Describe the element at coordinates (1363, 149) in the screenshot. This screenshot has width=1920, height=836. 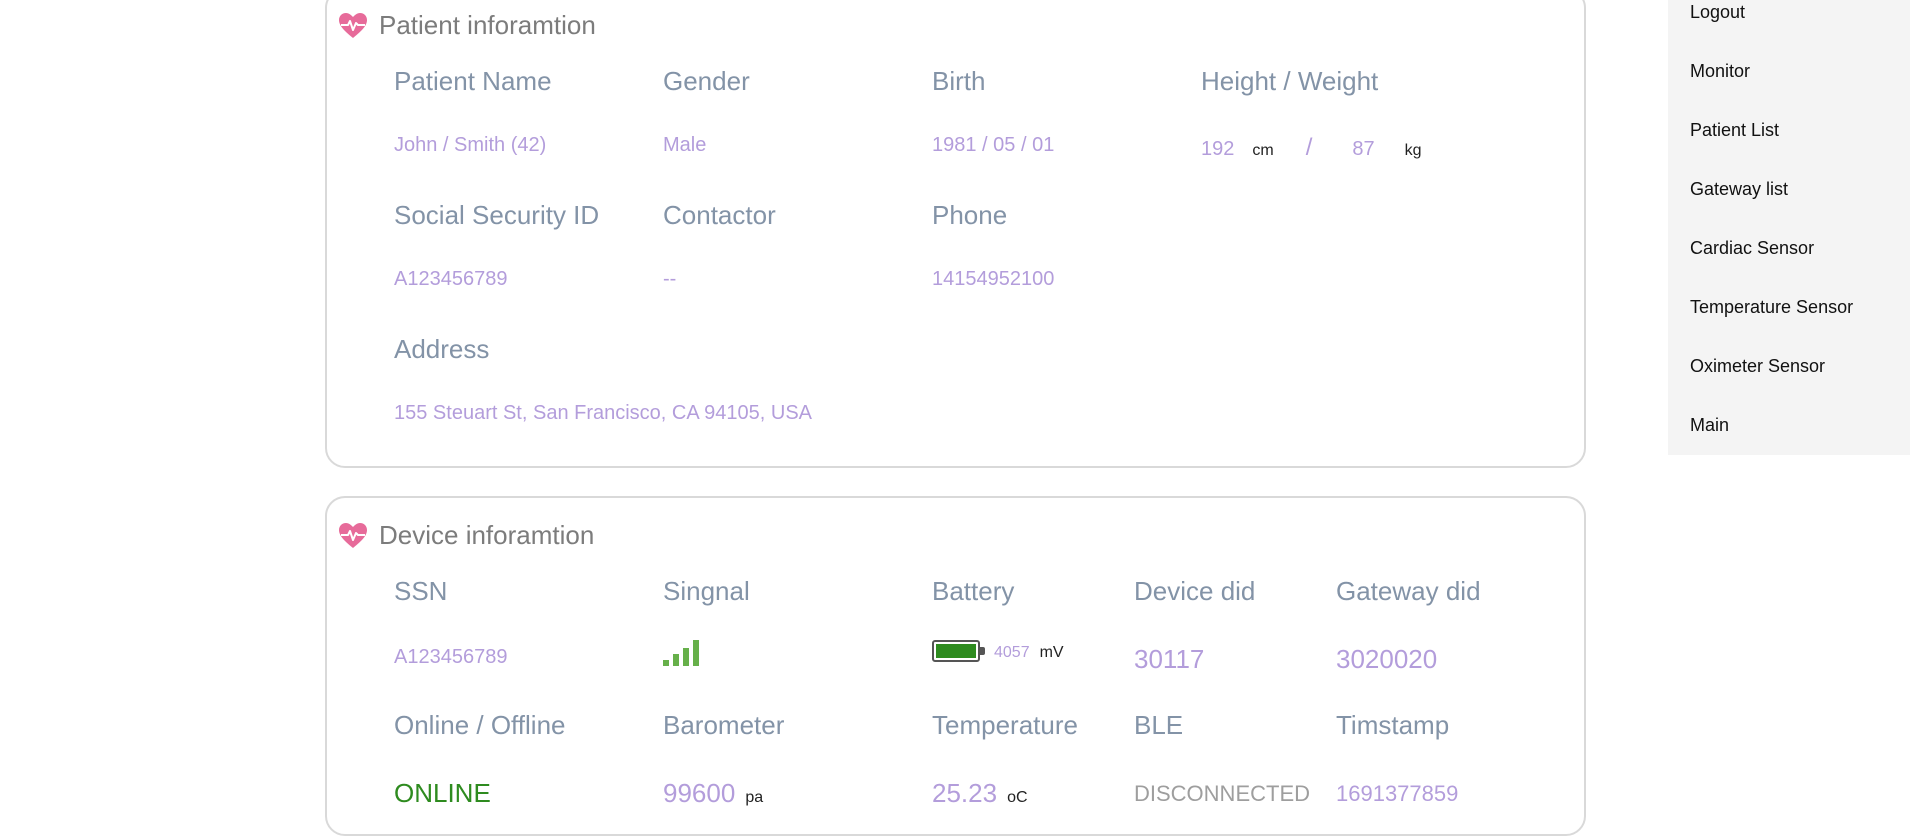
I see `weight-value: 87` at that location.